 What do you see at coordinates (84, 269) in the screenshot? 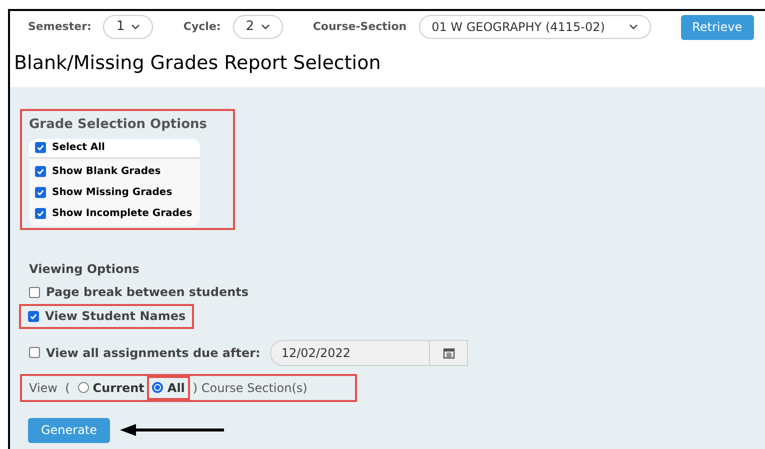
I see `section-heading: Viewing Options` at bounding box center [84, 269].